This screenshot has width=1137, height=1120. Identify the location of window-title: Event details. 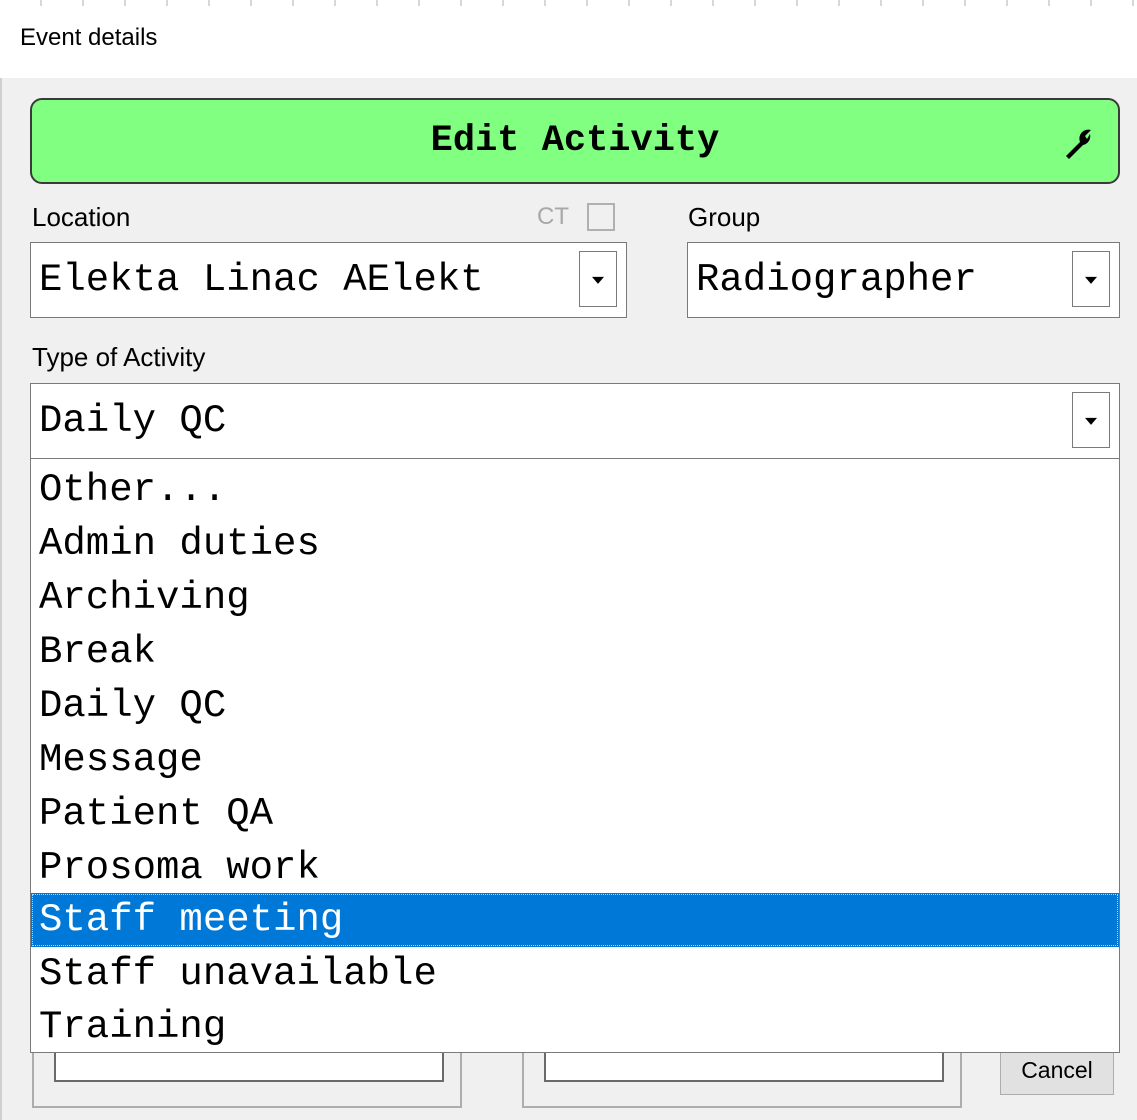
(89, 37).